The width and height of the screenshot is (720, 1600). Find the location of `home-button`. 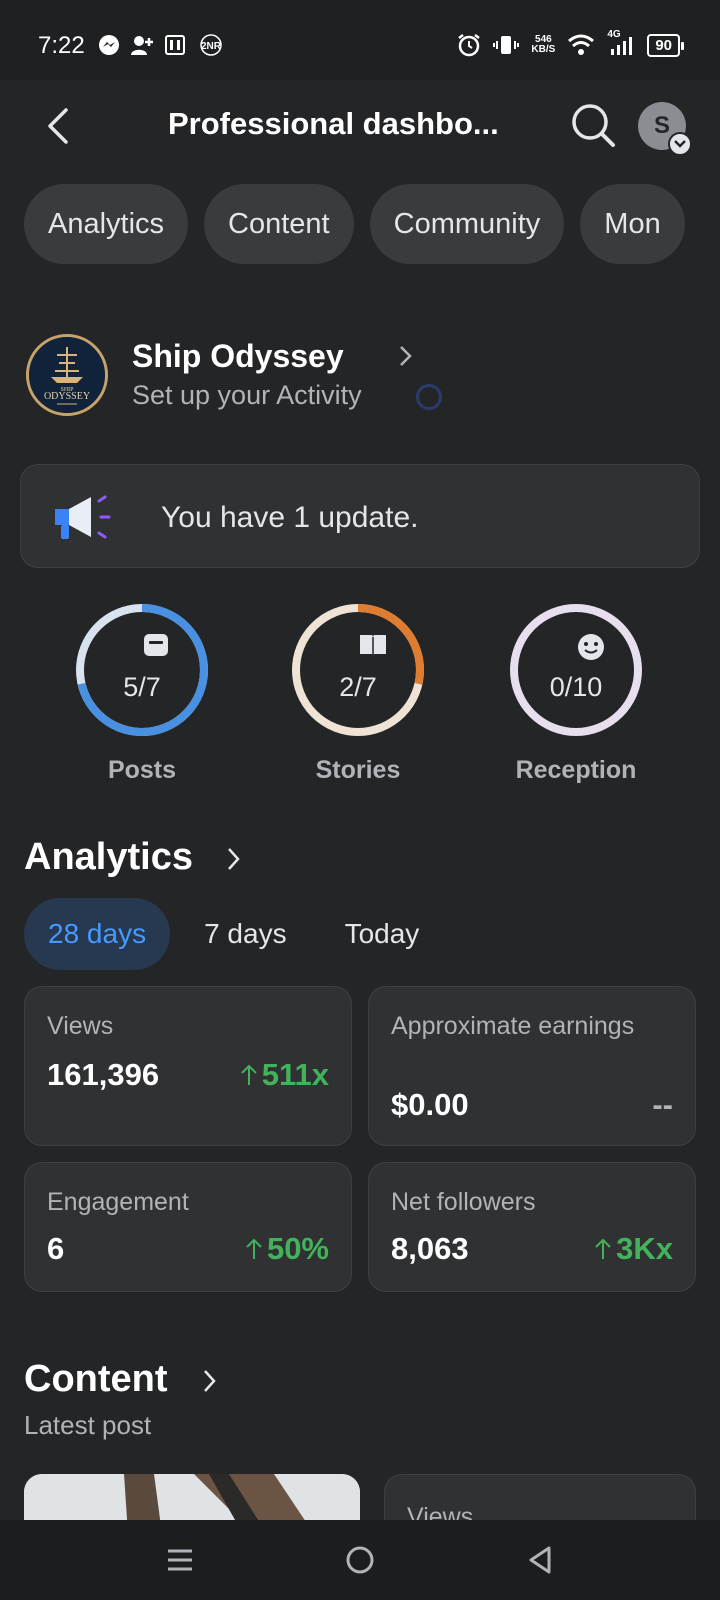

home-button is located at coordinates (360, 1560).